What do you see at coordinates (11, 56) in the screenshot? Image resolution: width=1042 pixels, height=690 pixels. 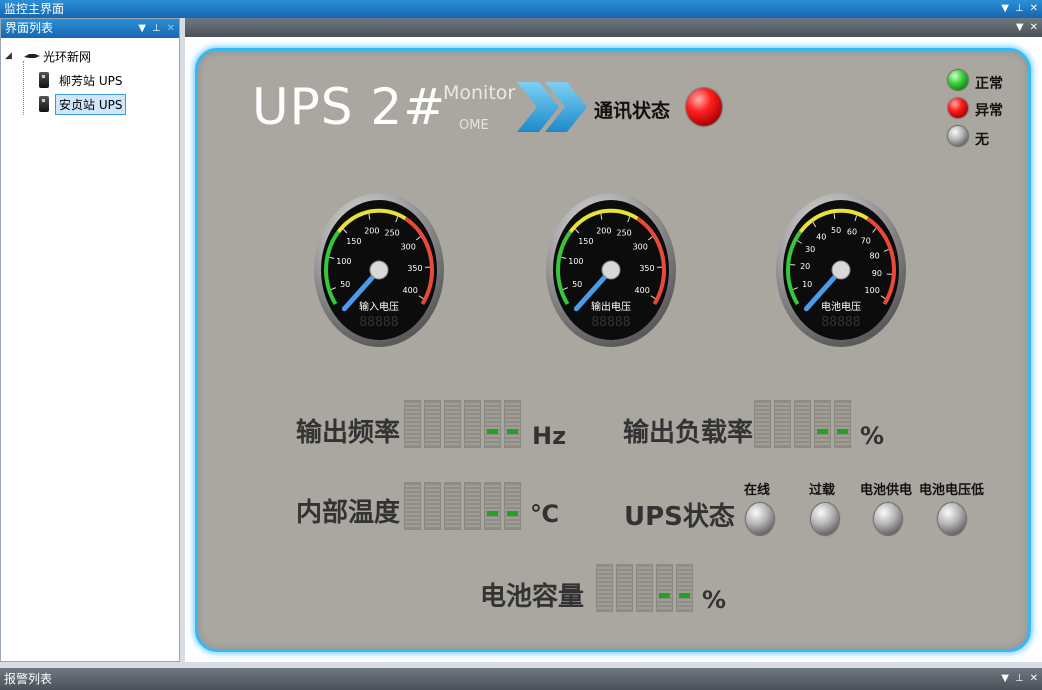 I see `expand-icon: ◢` at bounding box center [11, 56].